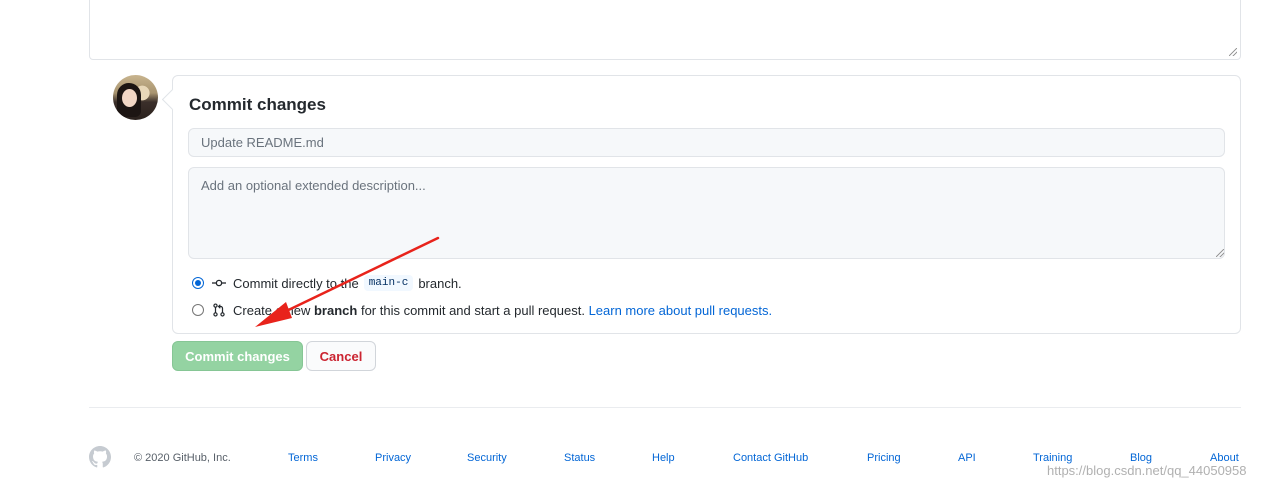  Describe the element at coordinates (135, 97) in the screenshot. I see `avatar` at that location.